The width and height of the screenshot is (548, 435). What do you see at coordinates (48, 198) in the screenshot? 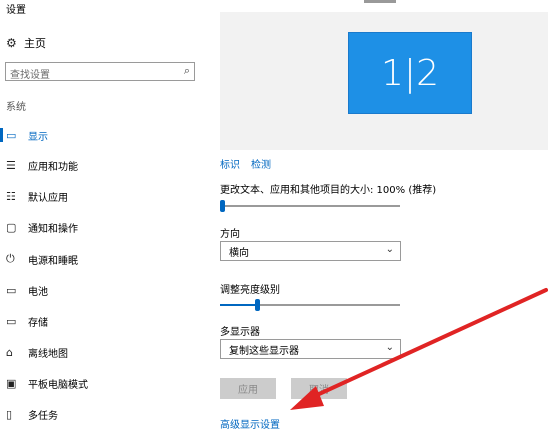
I see `sidebar-item-label: 默认应用` at bounding box center [48, 198].